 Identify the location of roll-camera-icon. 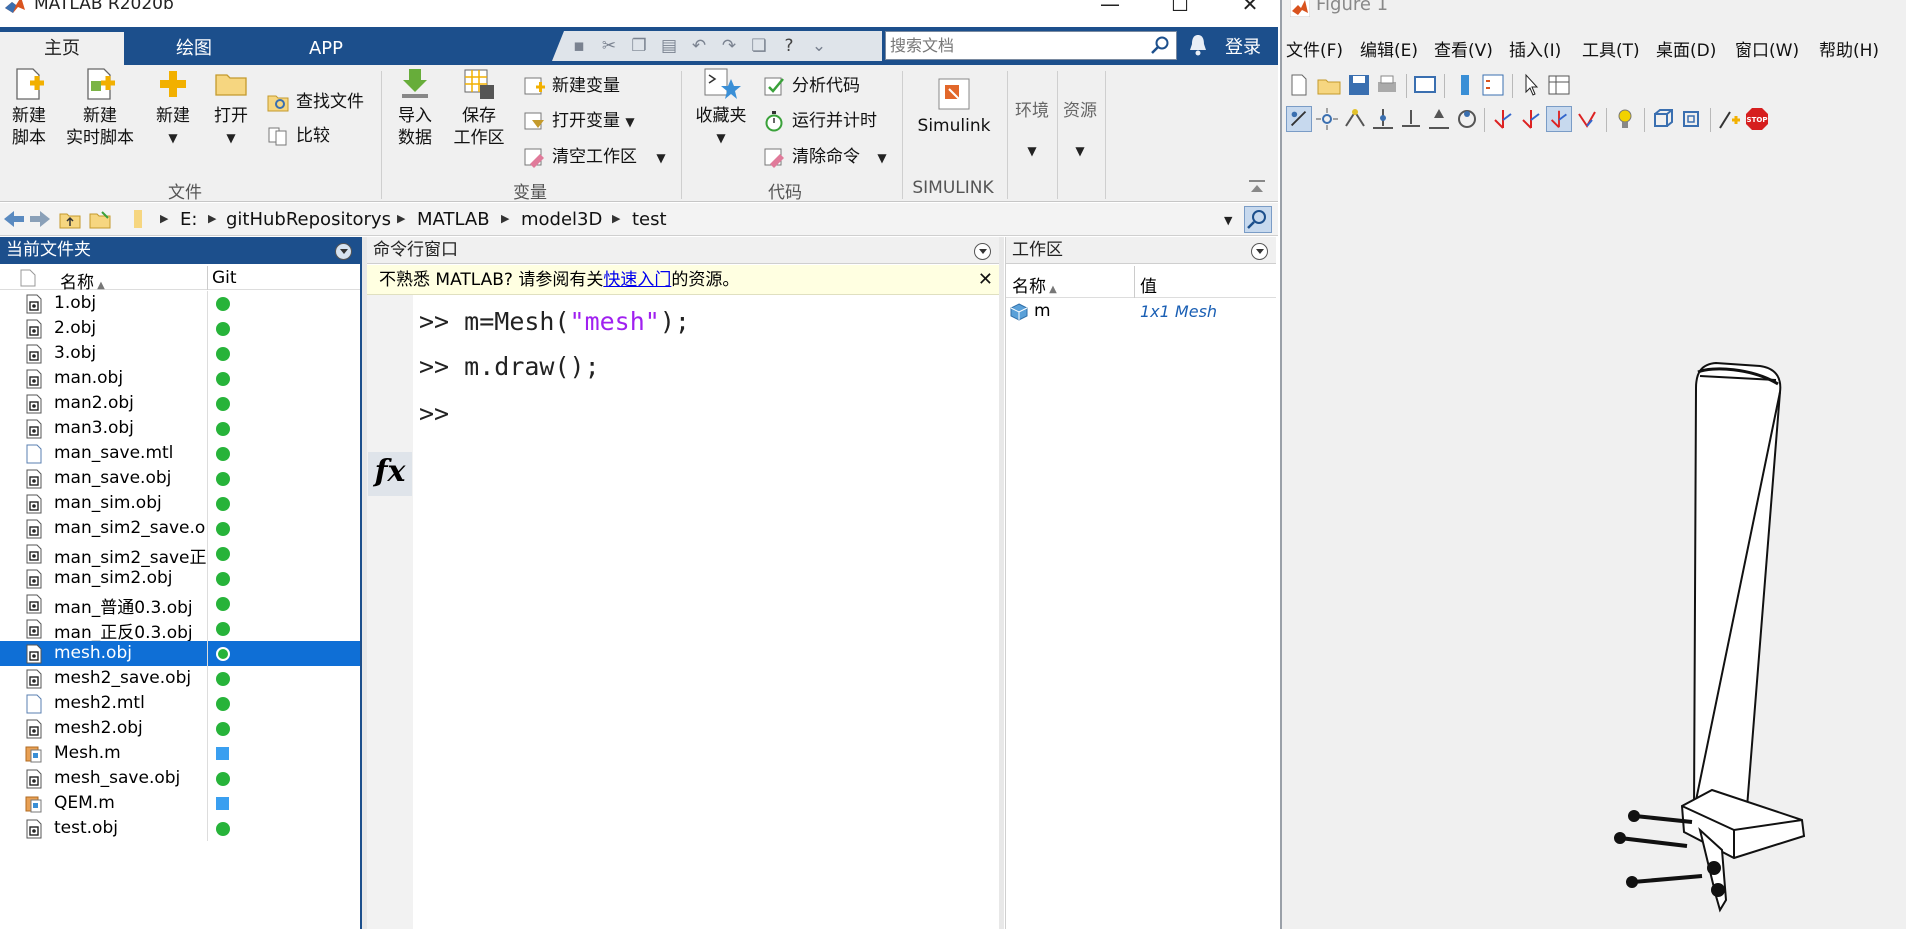
(1467, 119).